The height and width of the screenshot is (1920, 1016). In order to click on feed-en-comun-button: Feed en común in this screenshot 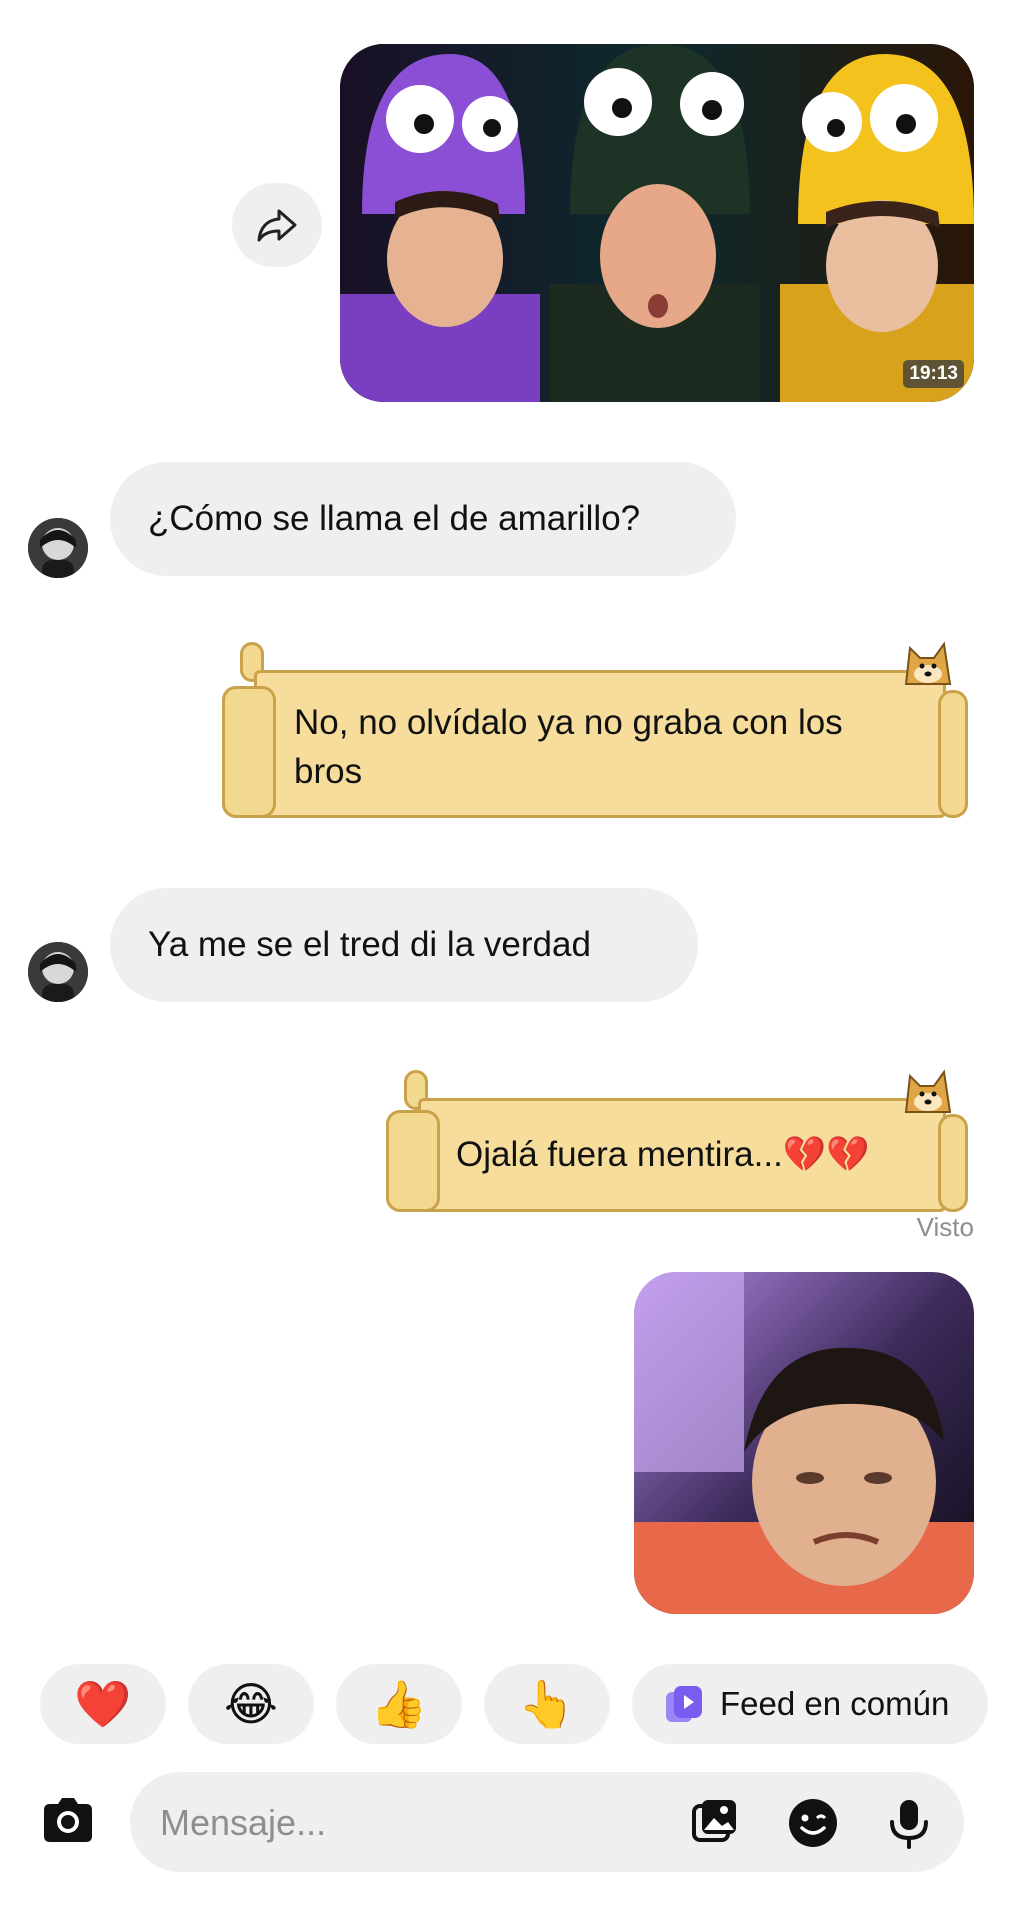, I will do `click(810, 1704)`.